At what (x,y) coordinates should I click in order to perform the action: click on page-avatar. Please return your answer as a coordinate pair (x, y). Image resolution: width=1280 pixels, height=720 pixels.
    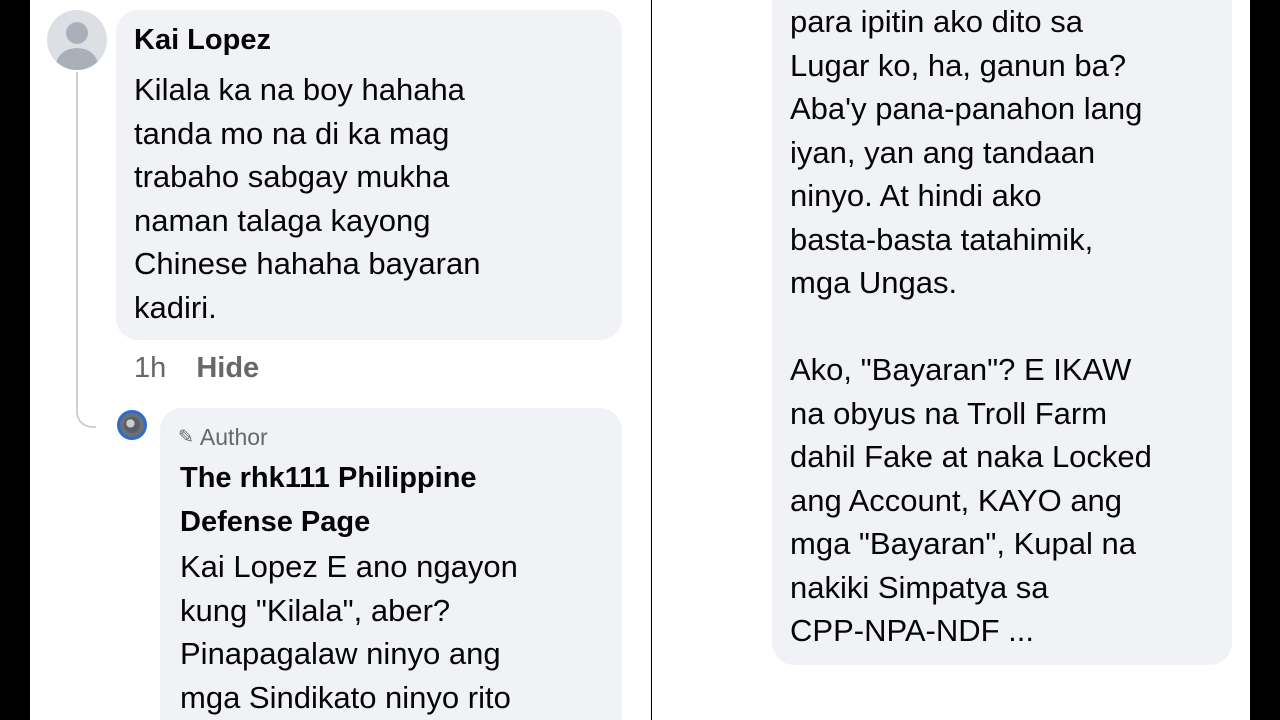
    Looking at the image, I should click on (132, 425).